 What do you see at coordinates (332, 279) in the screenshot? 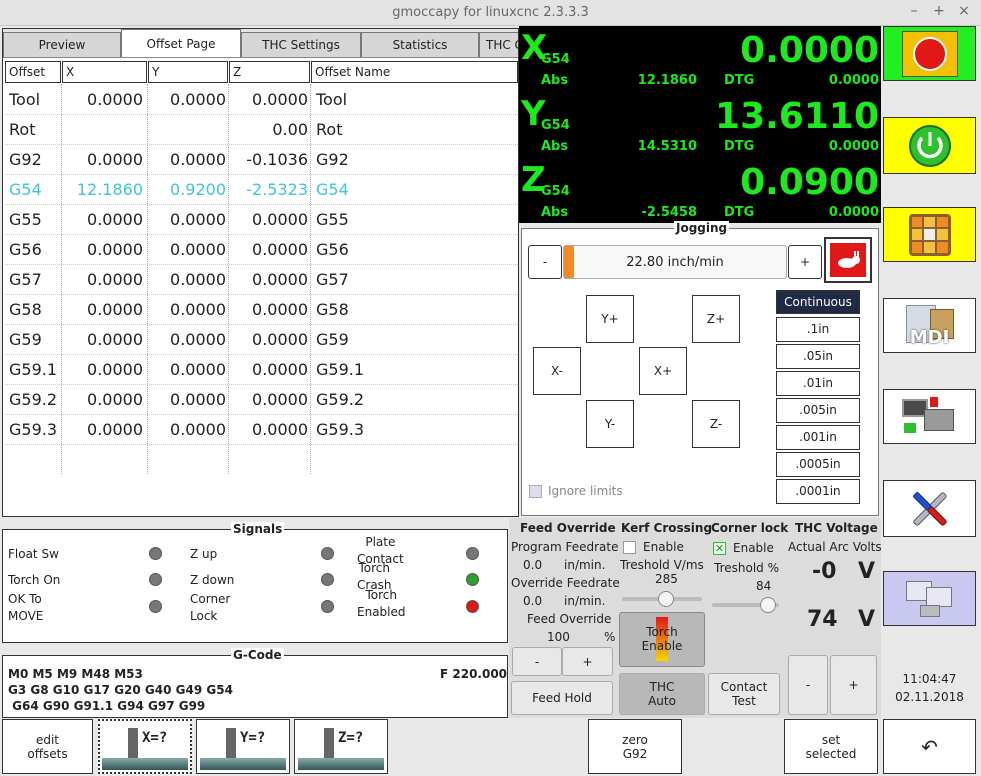
I see `offset-cell-name: G57` at bounding box center [332, 279].